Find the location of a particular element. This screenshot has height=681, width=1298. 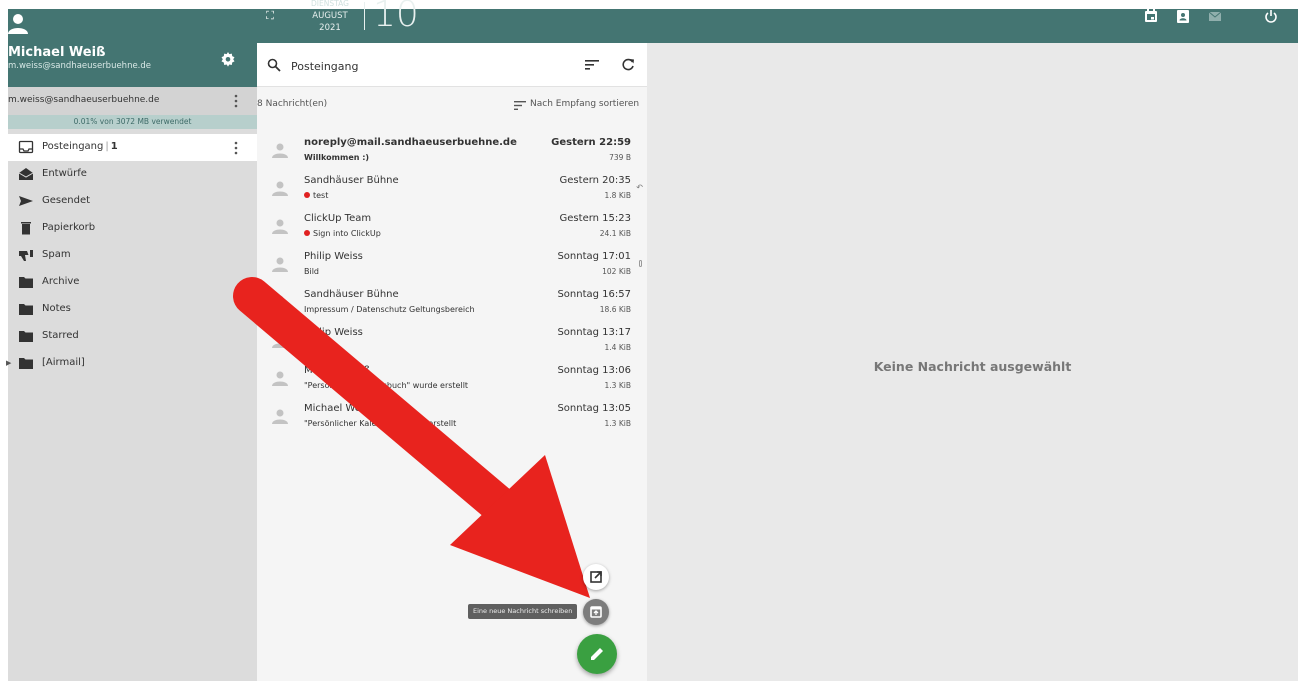

user-avatar-icon is located at coordinates (18, 24).